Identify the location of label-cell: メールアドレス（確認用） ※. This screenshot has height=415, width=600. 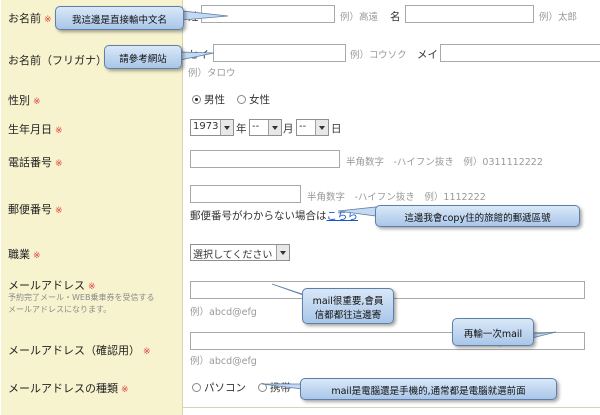
(92, 347).